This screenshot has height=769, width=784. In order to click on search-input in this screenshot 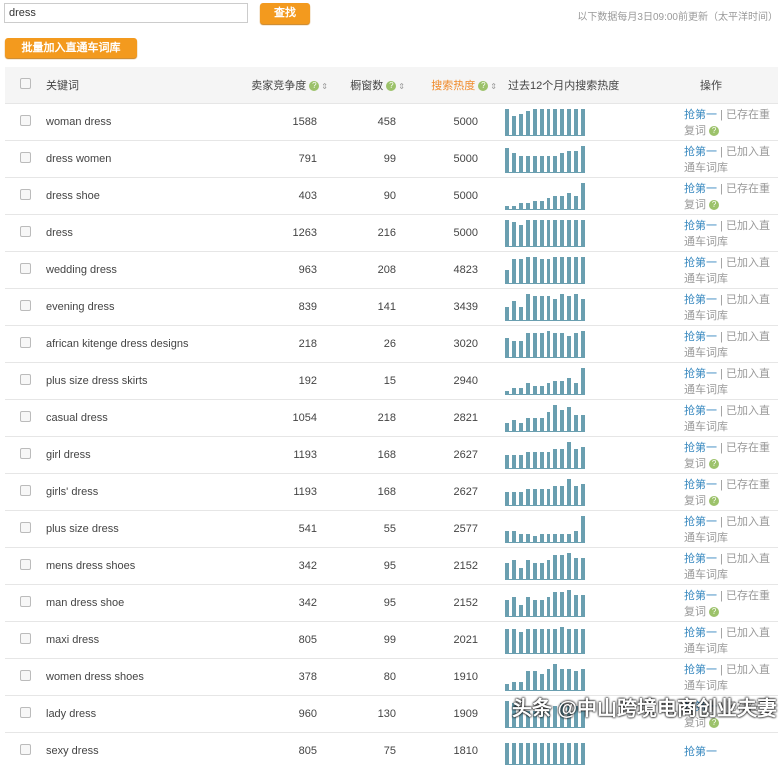, I will do `click(126, 13)`.